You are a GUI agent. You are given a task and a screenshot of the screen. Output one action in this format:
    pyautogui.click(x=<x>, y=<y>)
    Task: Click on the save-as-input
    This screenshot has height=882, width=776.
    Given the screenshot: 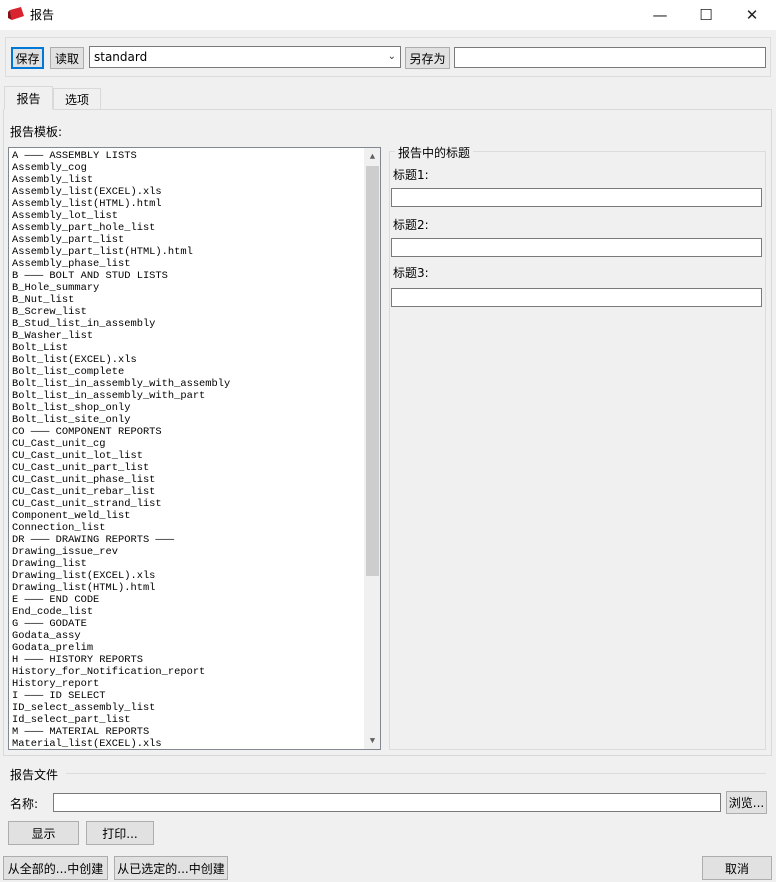 What is the action you would take?
    pyautogui.click(x=610, y=57)
    